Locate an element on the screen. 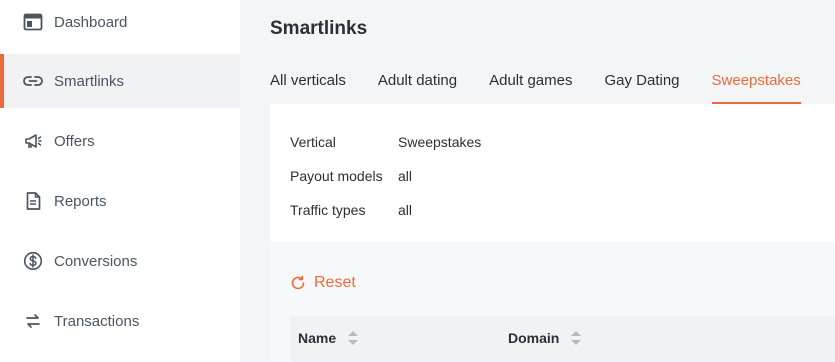 Image resolution: width=835 pixels, height=362 pixels. sidebar-item-conversions: Conversions is located at coordinates (120, 261).